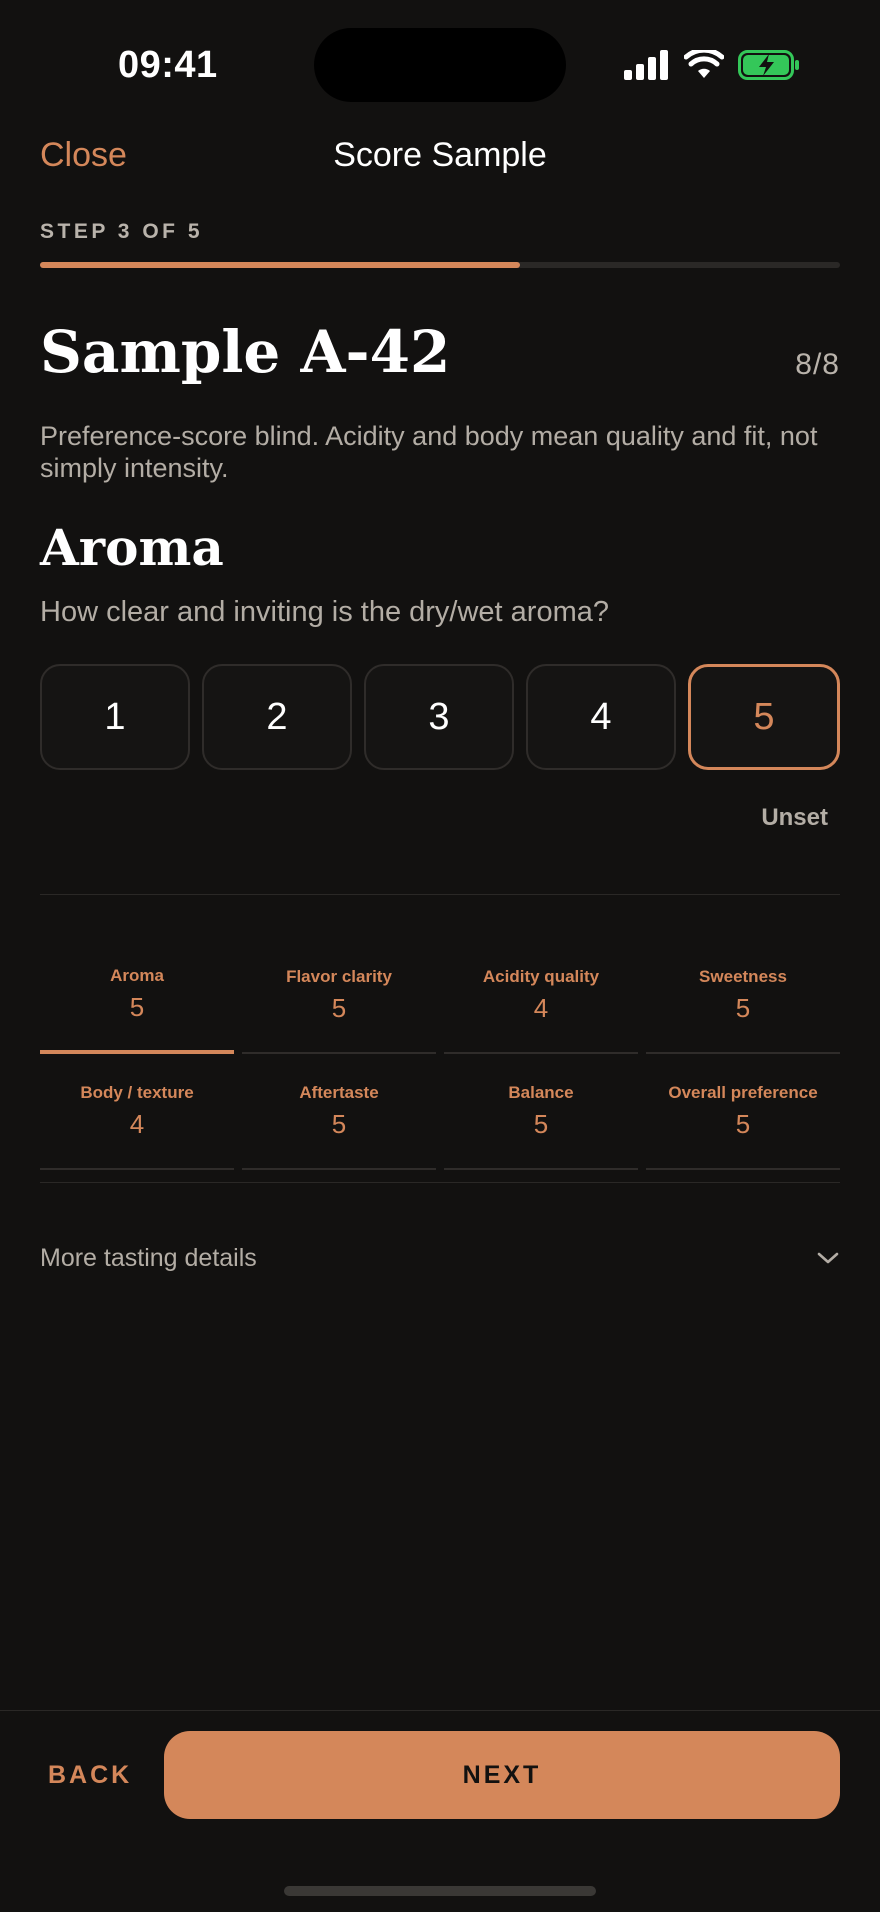  I want to click on nav-title: Score Sample, so click(440, 155).